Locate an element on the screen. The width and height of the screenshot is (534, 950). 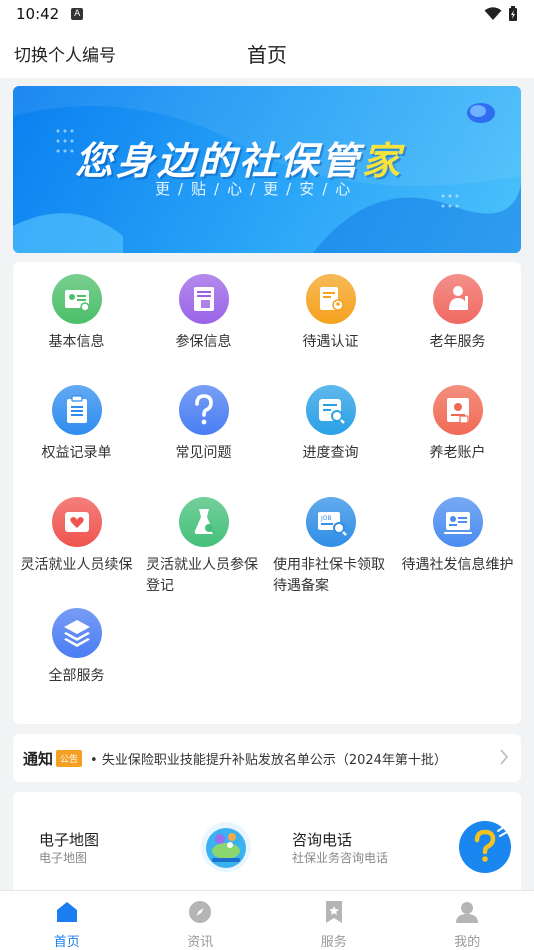
tab-label: 资讯 is located at coordinates (200, 942).